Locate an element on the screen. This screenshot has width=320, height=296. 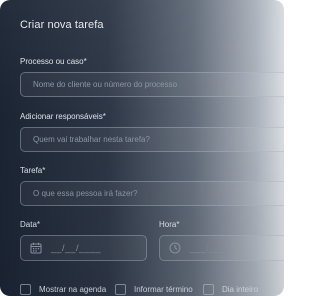
assignees-input: Quem vai trabalhar nesta tarefa? is located at coordinates (152, 139).